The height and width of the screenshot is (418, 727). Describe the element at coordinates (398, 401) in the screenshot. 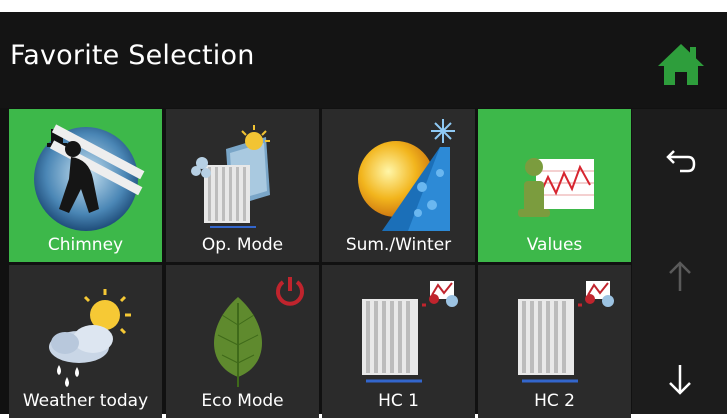

I see `tile-label: HC 1` at that location.